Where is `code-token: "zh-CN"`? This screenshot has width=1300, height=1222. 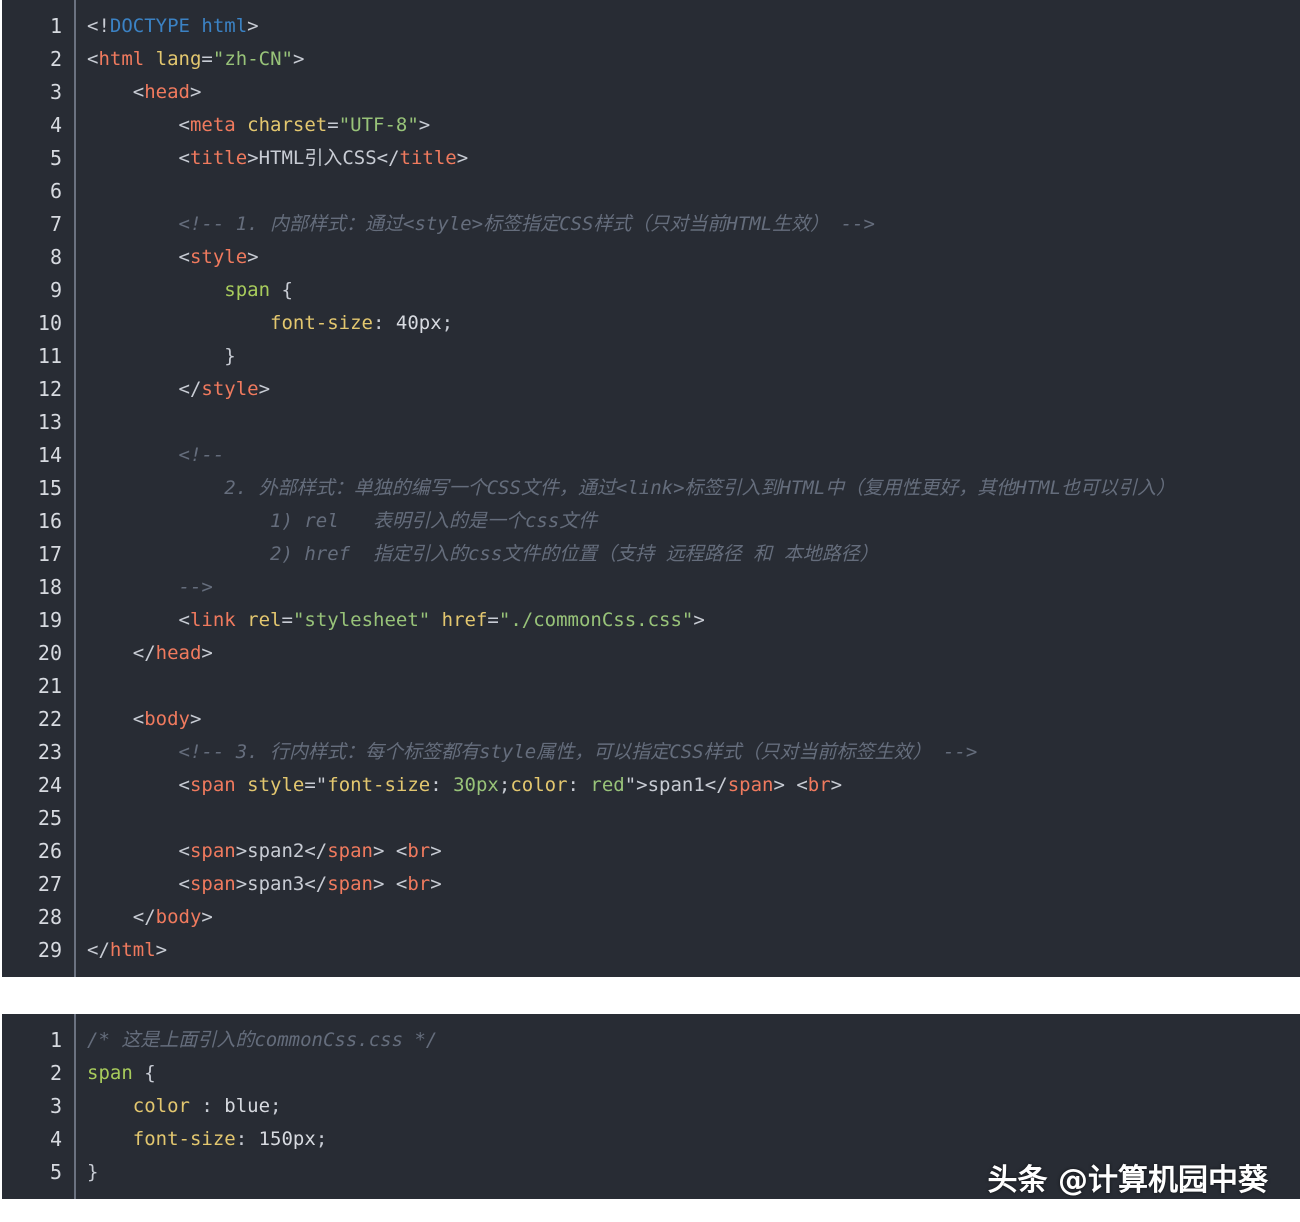 code-token: "zh-CN" is located at coordinates (252, 59).